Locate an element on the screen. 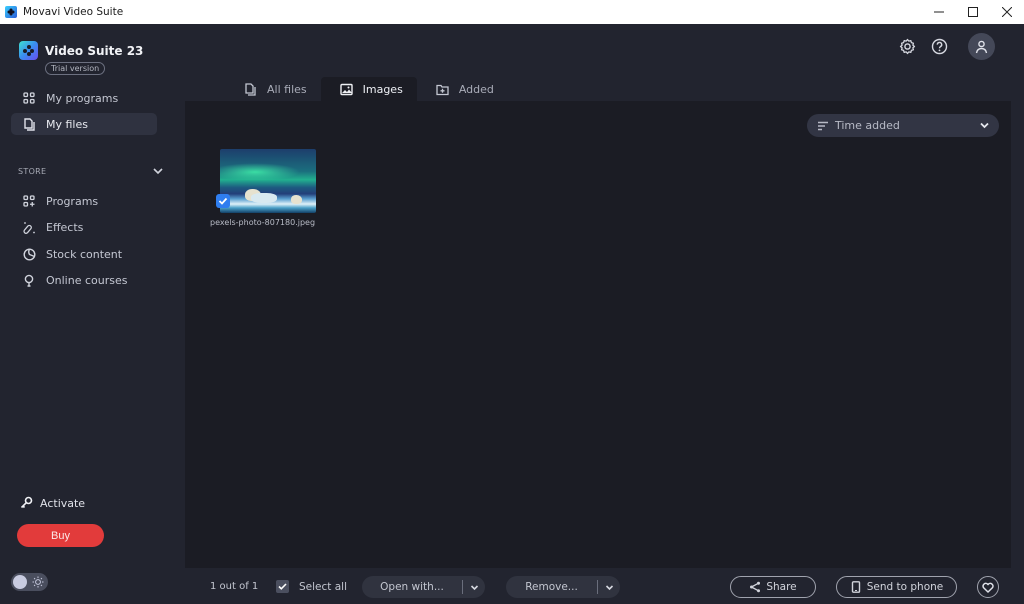 This screenshot has height=604, width=1024. remove-dropdown is located at coordinates (609, 587).